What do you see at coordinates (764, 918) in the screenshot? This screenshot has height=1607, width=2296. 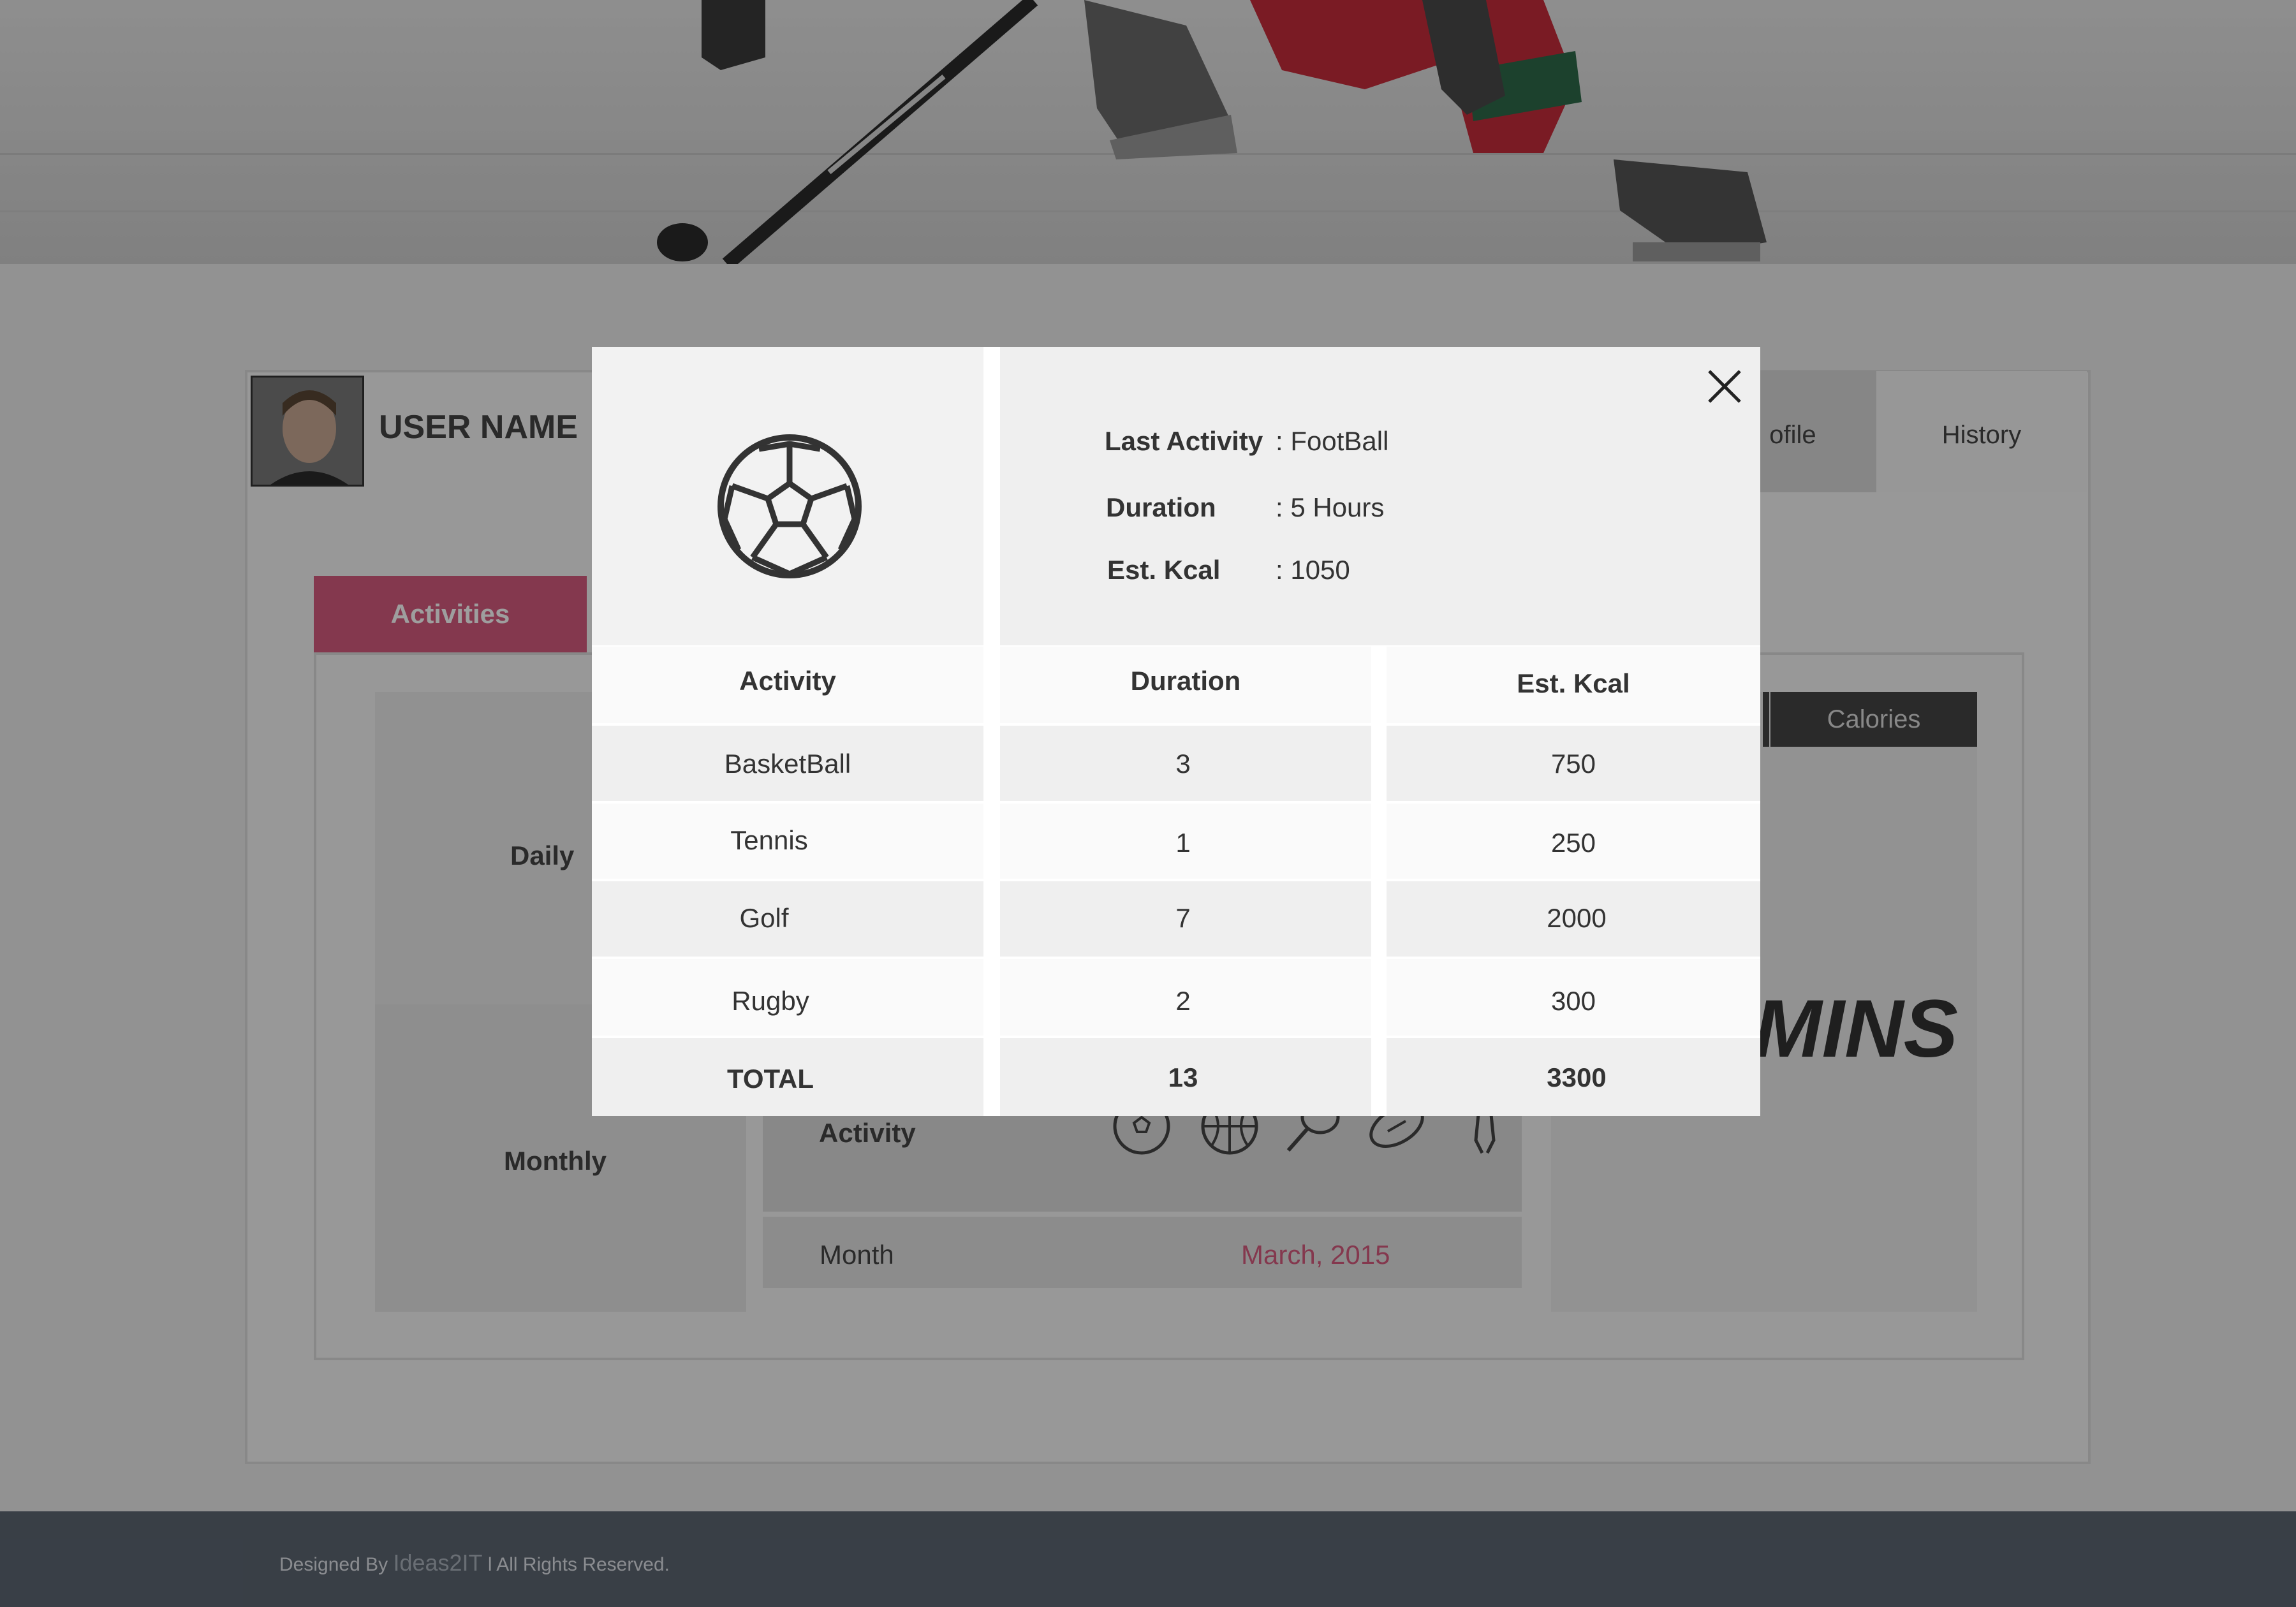 I see `cell-activity: Golf` at bounding box center [764, 918].